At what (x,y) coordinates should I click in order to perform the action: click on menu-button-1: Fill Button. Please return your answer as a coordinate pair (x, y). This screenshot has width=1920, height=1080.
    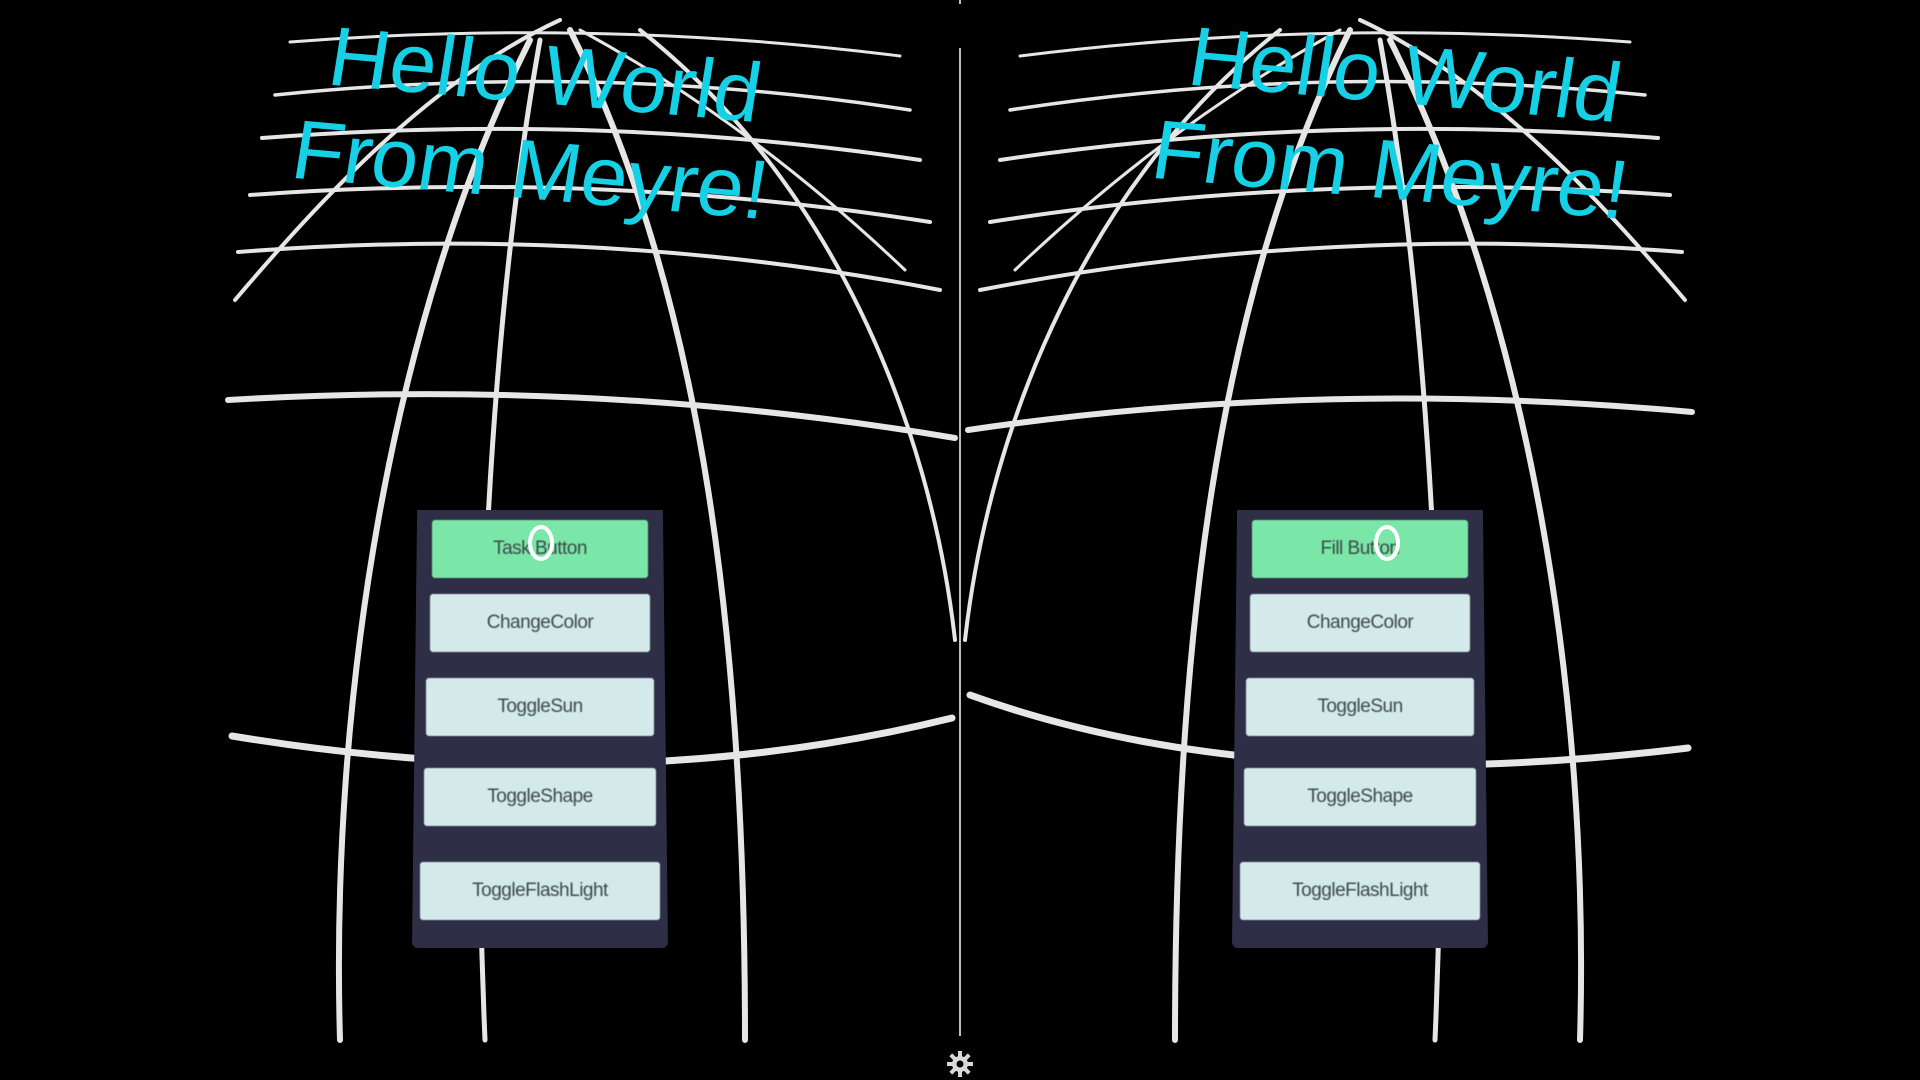
    Looking at the image, I should click on (1360, 549).